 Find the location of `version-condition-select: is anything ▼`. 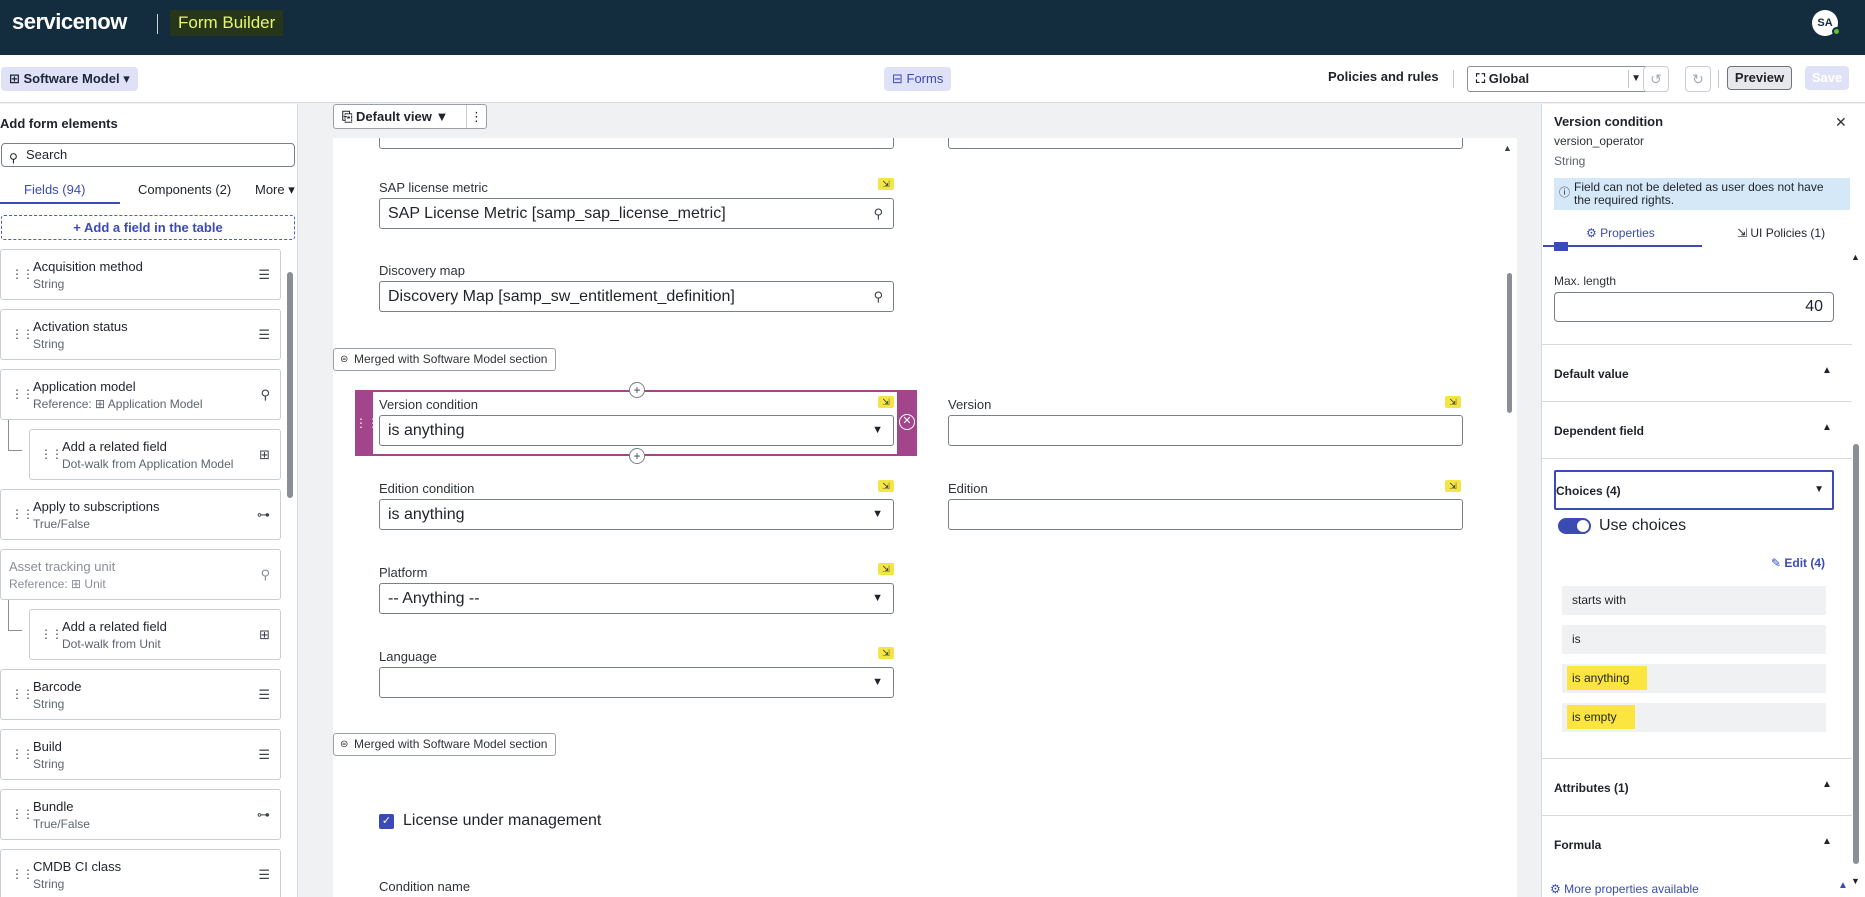

version-condition-select: is anything ▼ is located at coordinates (636, 430).